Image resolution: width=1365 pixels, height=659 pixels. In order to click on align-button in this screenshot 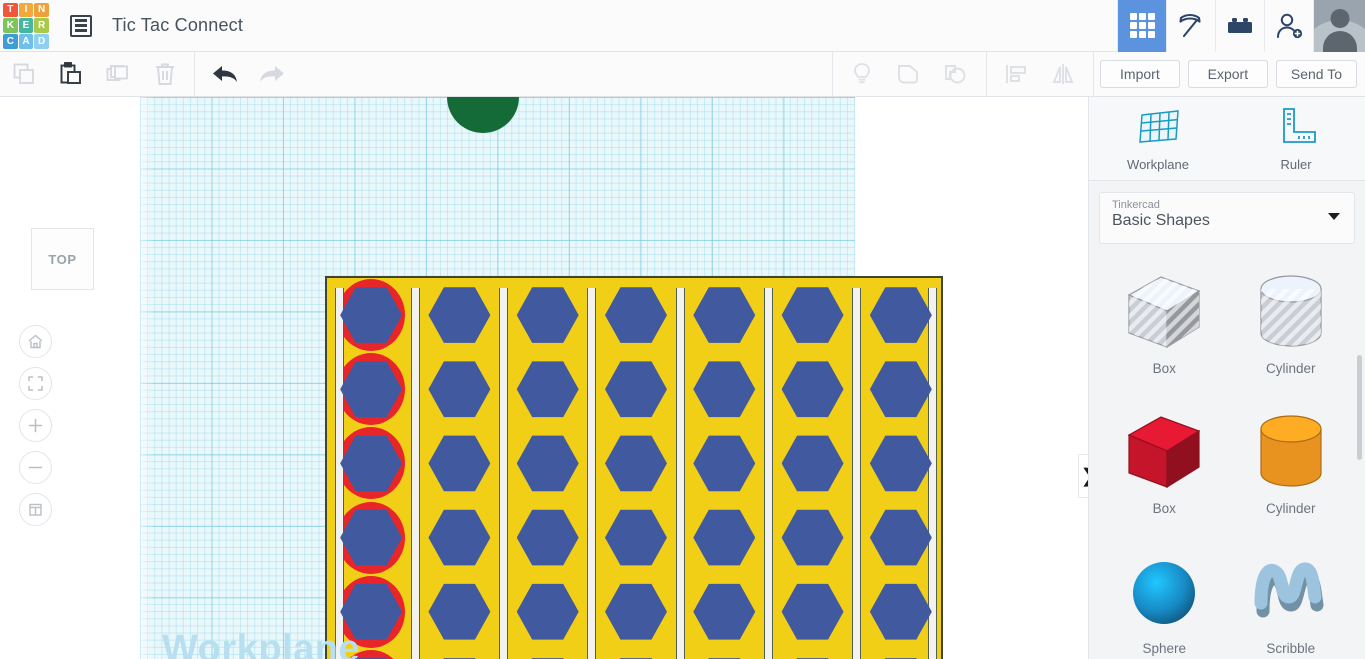, I will do `click(1016, 74)`.